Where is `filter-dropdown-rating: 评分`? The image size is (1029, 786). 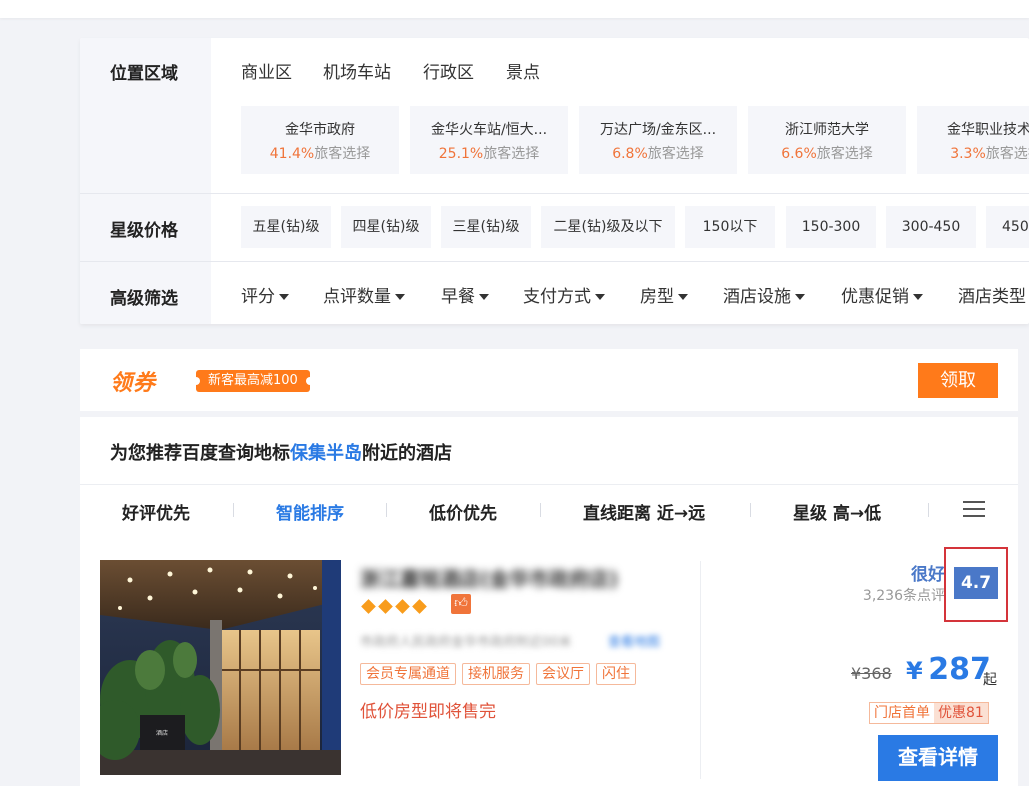
filter-dropdown-rating: 评分 is located at coordinates (265, 294).